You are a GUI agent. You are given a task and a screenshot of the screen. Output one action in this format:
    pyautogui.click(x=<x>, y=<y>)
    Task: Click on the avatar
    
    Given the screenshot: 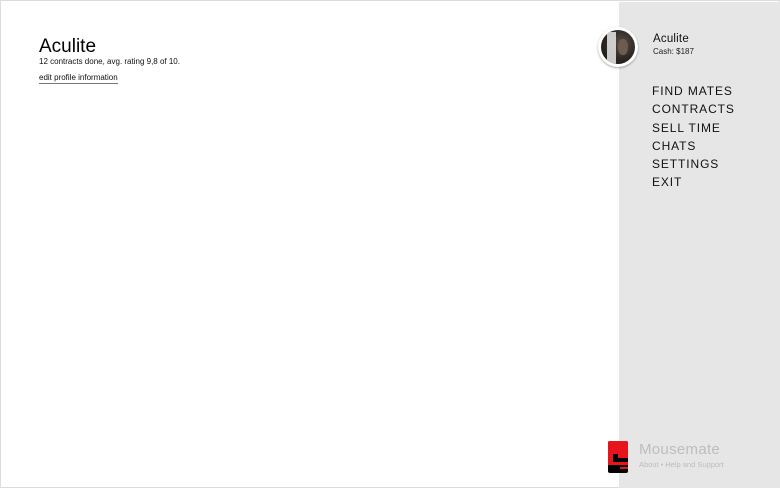 What is the action you would take?
    pyautogui.click(x=618, y=47)
    